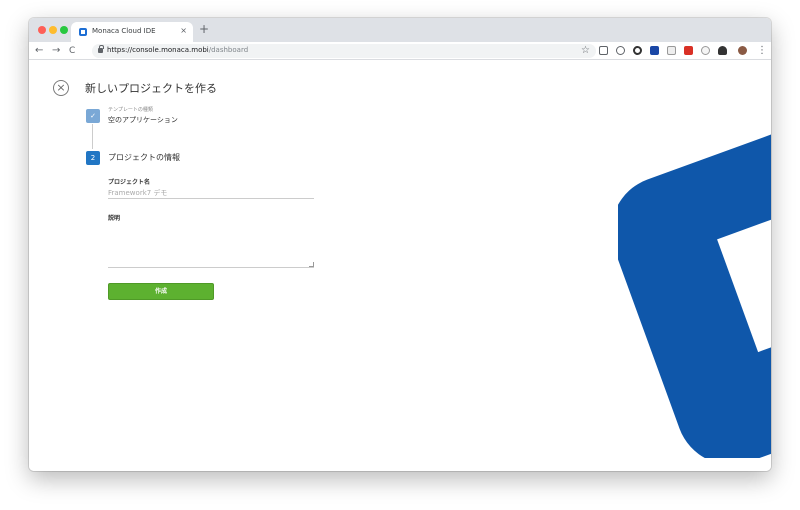 The image size is (800, 510). I want to click on tab-bar: Monaca Cloud IDE × +, so click(400, 30).